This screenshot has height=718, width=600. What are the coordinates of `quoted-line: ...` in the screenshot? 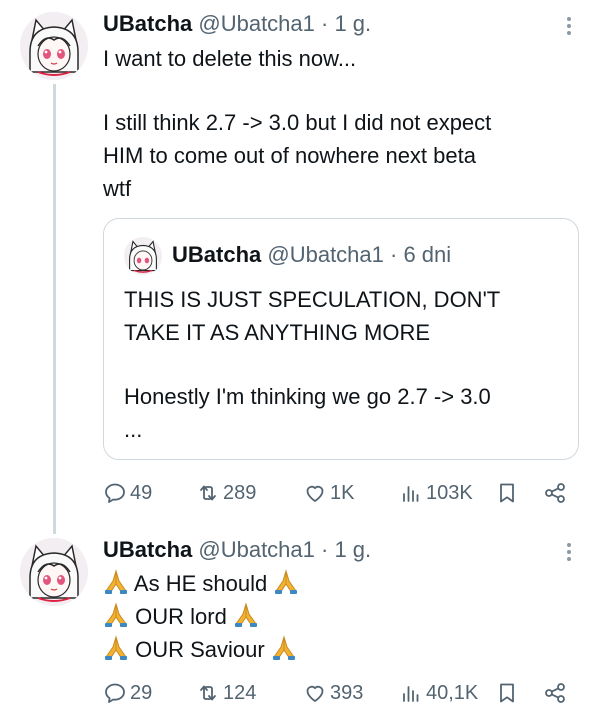 It's located at (133, 429).